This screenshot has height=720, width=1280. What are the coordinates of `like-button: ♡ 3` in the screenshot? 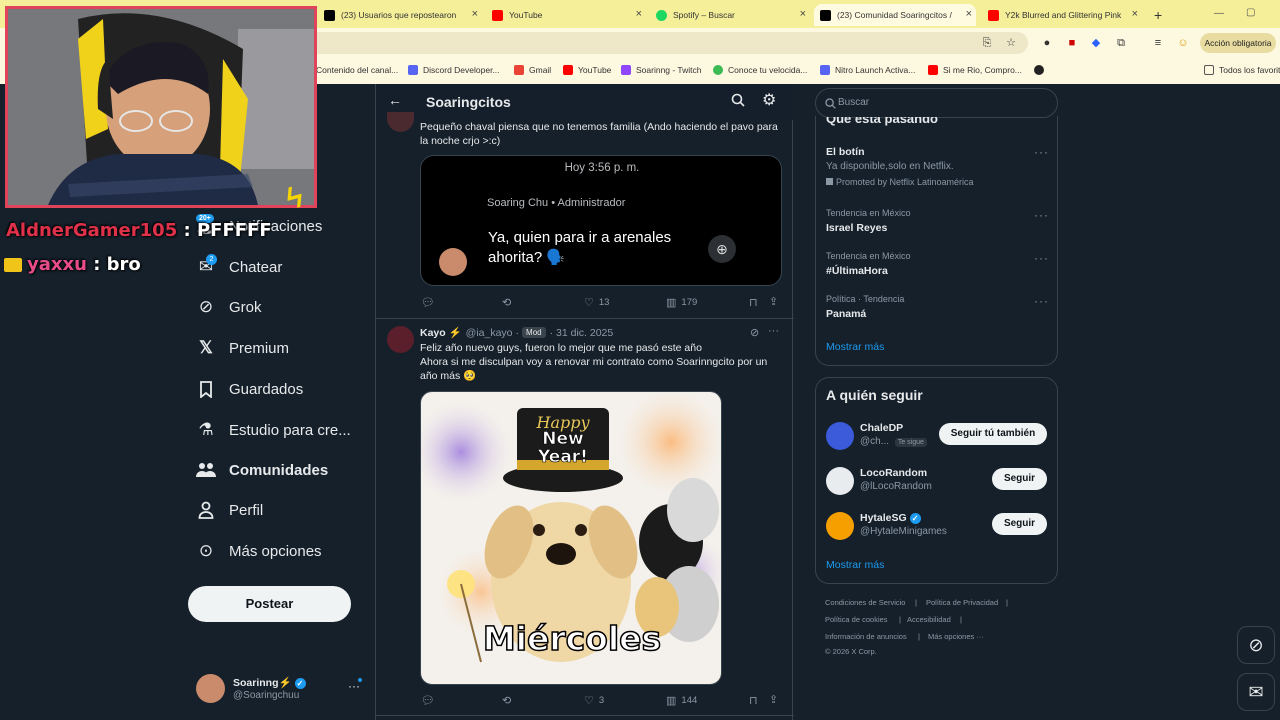 It's located at (594, 700).